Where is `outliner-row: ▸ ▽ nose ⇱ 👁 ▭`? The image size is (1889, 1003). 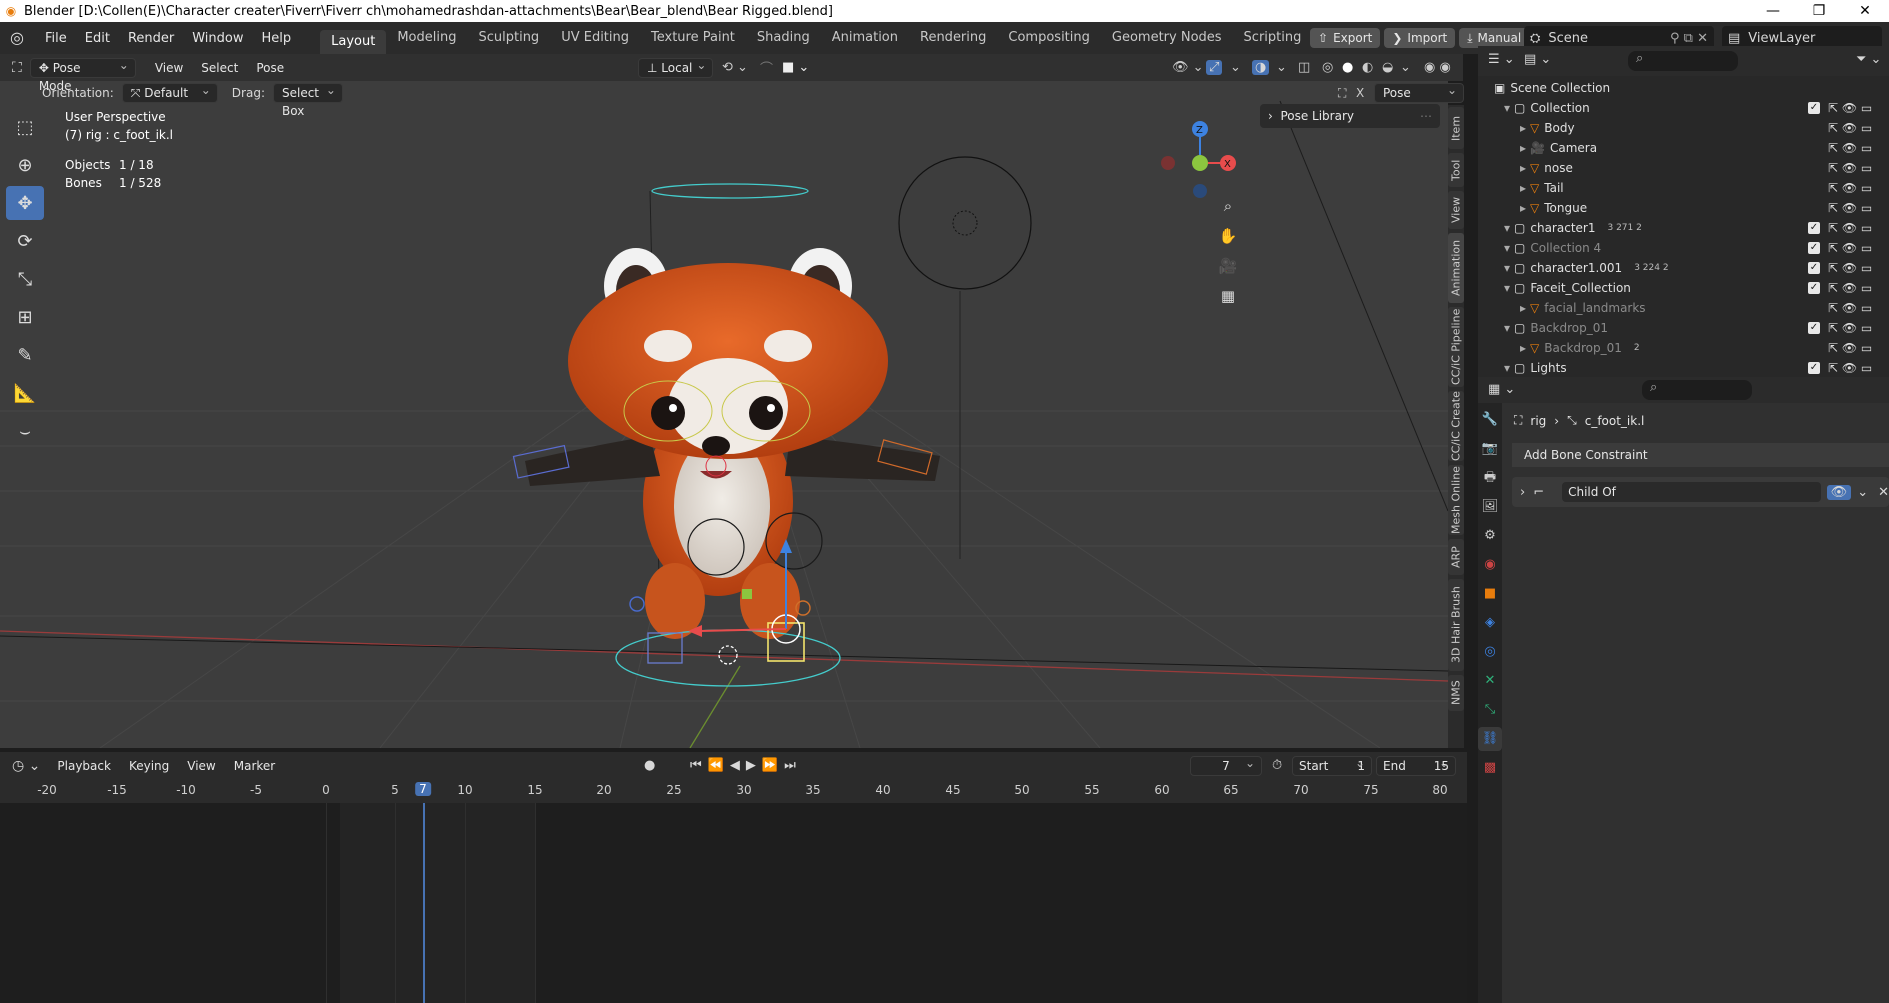
outliner-row: ▸ ▽ nose ⇱ 👁 ▭ is located at coordinates (1683, 168).